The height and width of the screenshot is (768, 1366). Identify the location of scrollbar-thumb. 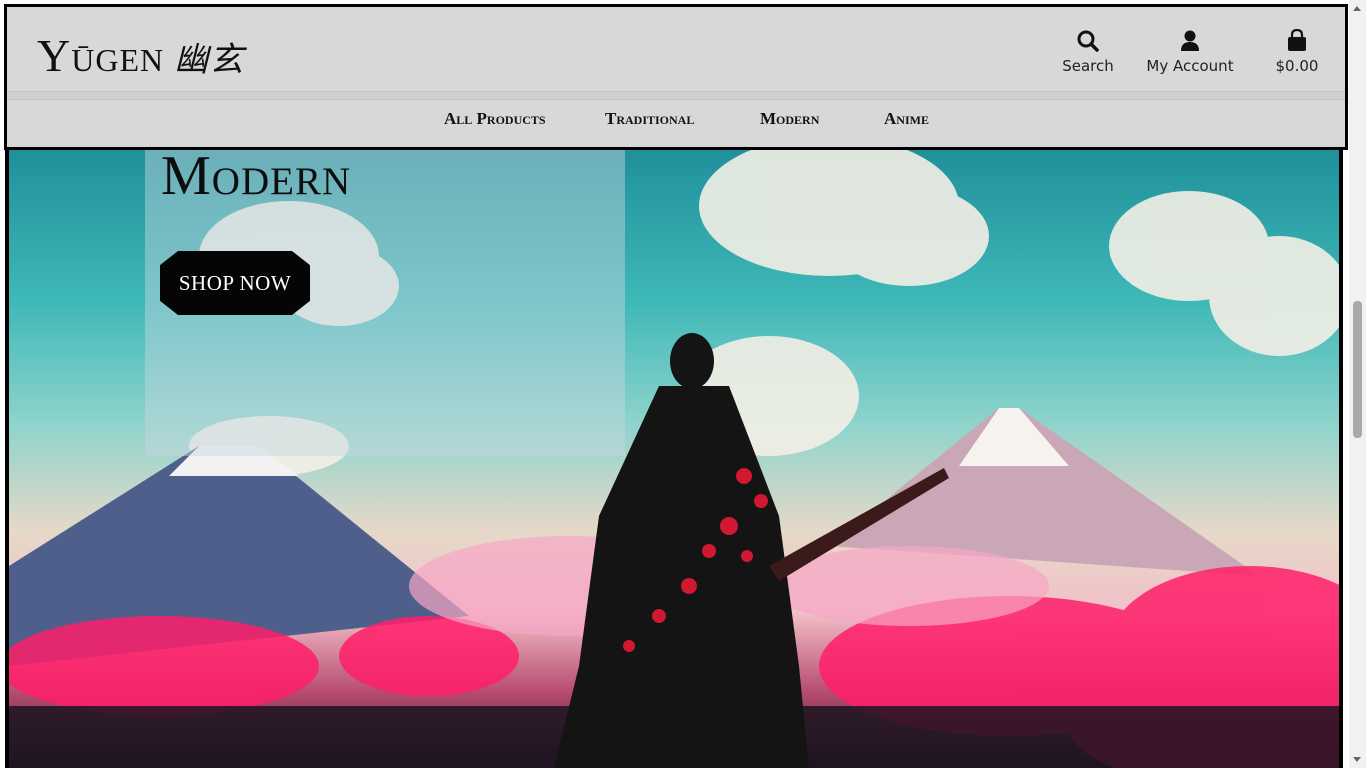
(1357, 369).